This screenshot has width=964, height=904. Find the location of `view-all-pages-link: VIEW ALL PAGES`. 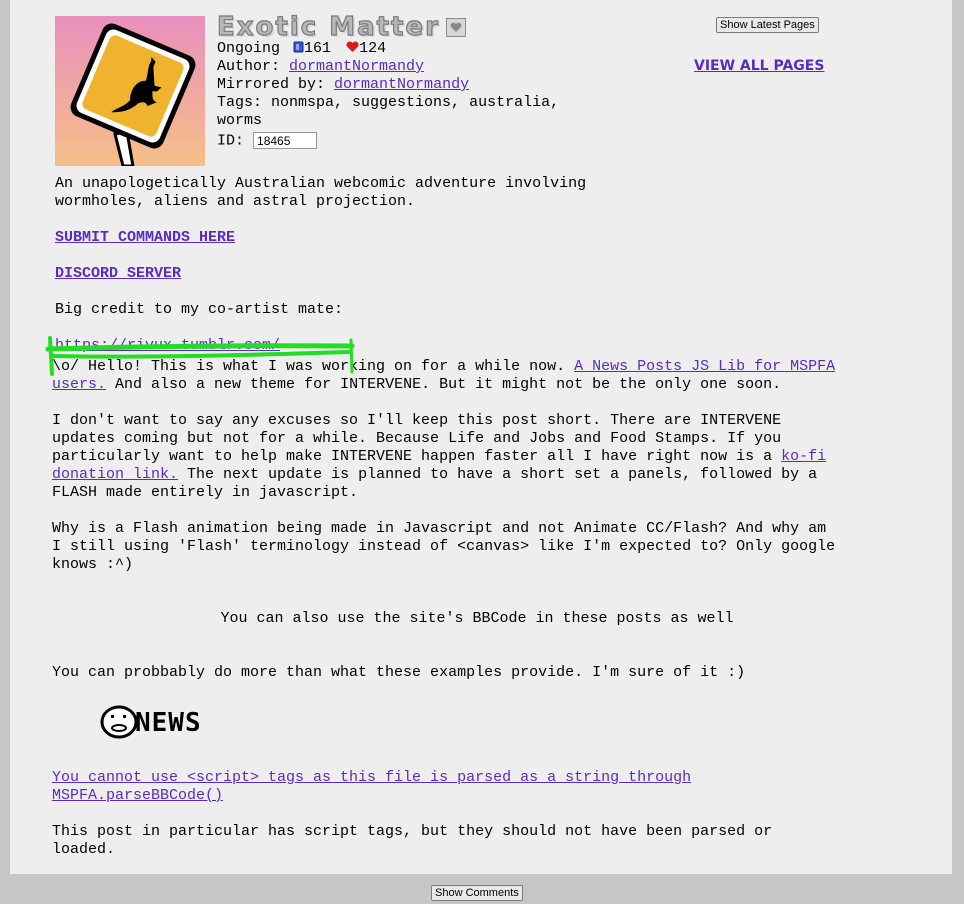

view-all-pages-link: VIEW ALL PAGES is located at coordinates (759, 66).